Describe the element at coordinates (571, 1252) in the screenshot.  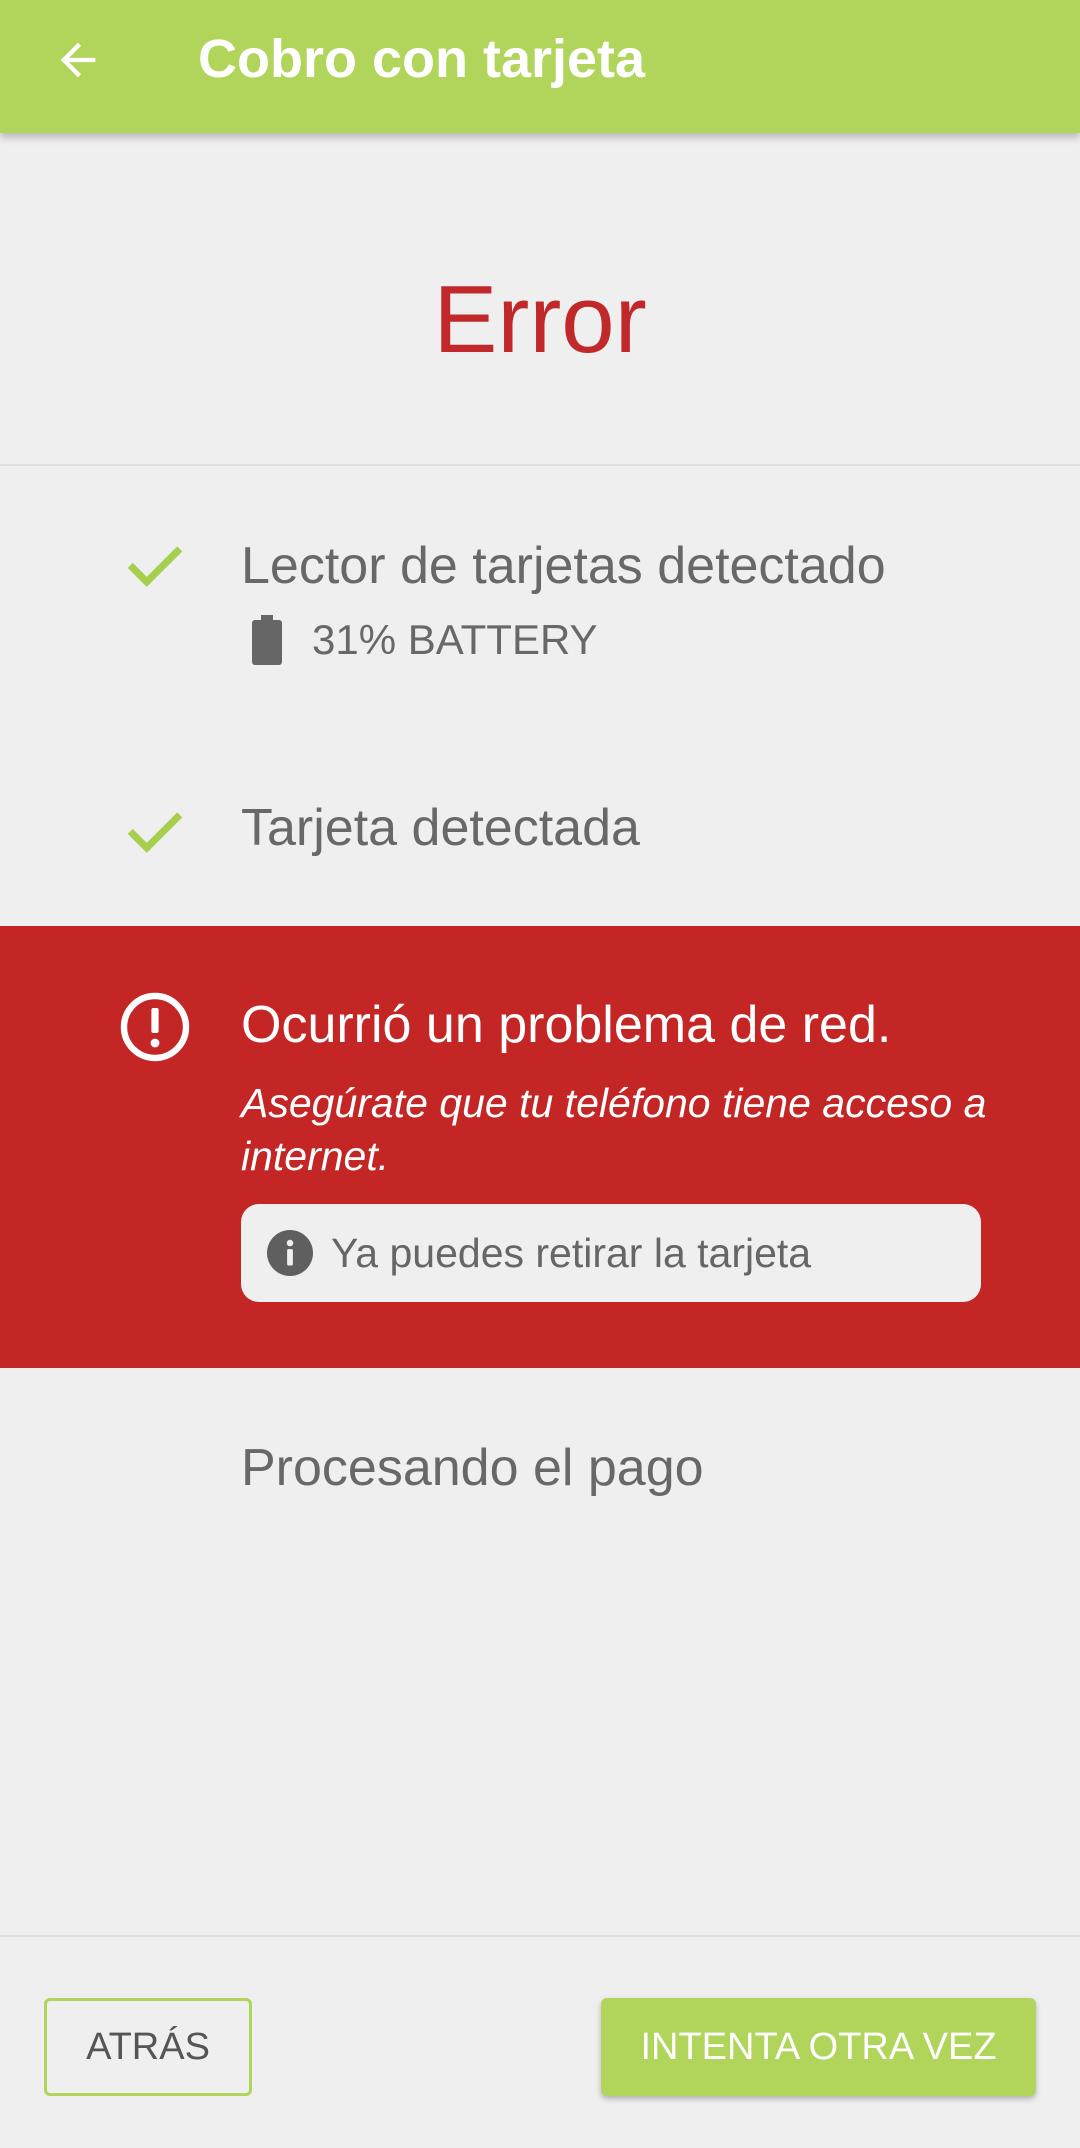
I see `notice-text: Ya puedes retirar la tarjeta` at that location.